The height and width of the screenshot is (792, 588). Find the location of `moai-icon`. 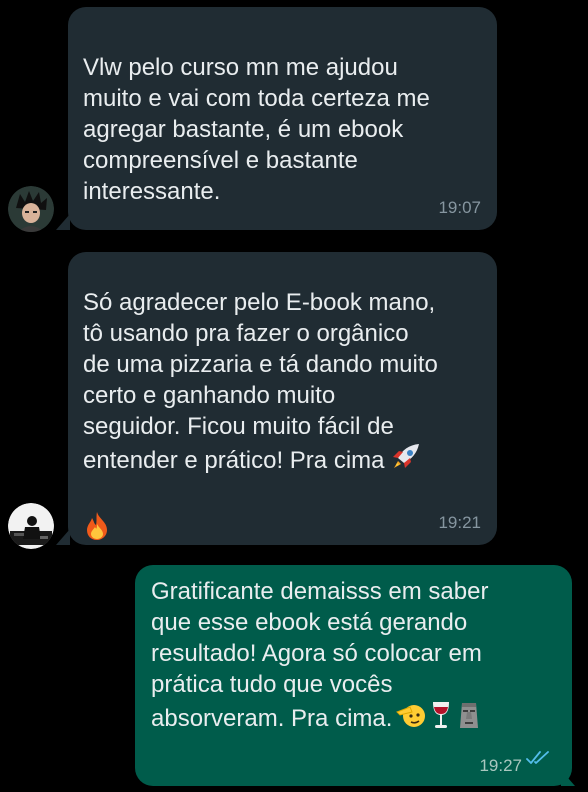

moai-icon is located at coordinates (469, 719).